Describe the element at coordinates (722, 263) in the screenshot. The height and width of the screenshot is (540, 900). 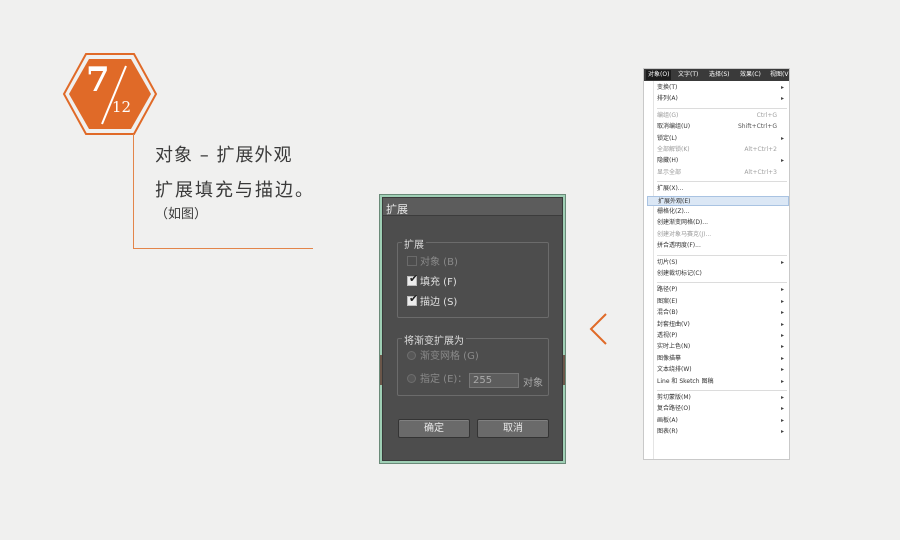
I see `menu-item: 切片(S) ▸` at that location.